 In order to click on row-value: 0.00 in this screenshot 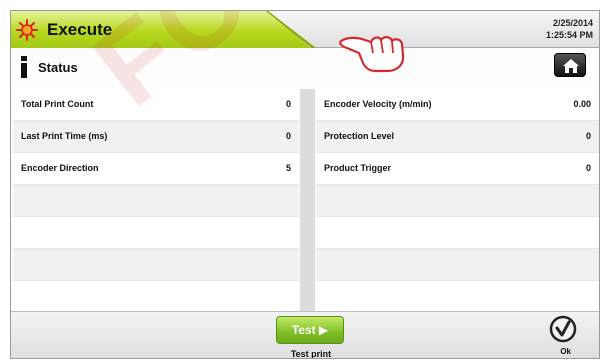, I will do `click(582, 104)`.